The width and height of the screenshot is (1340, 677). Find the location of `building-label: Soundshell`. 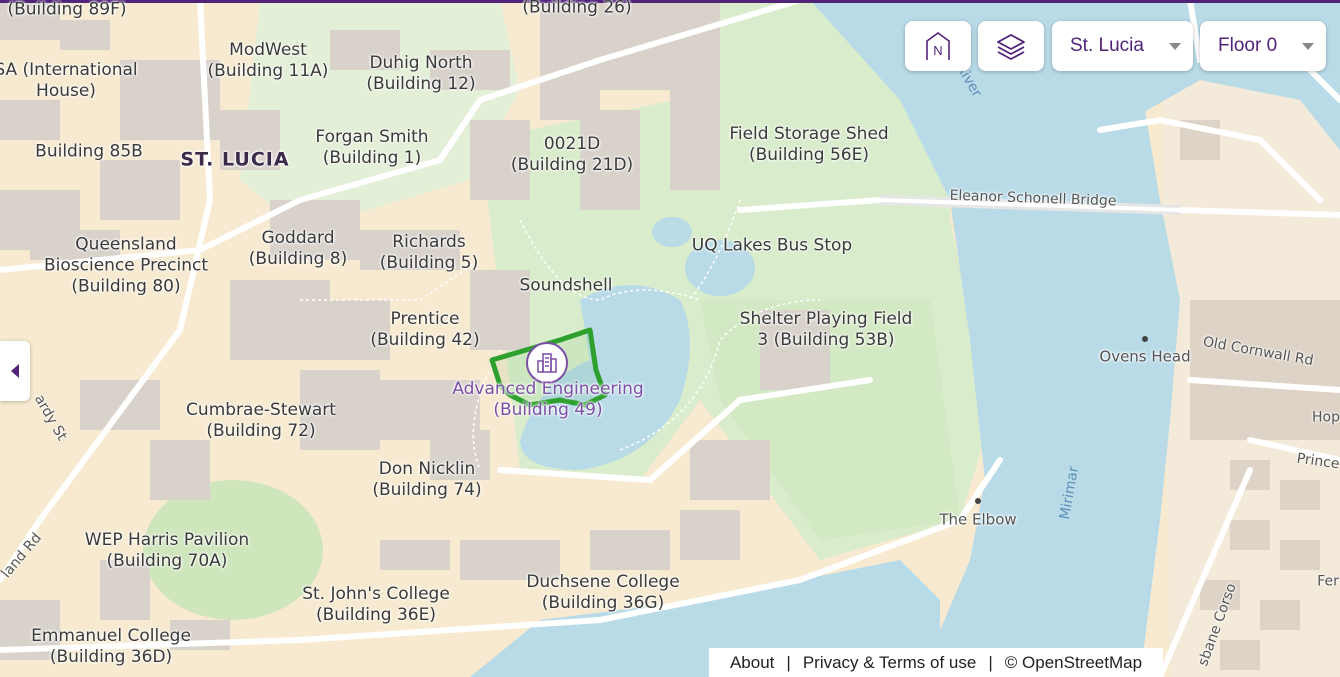

building-label: Soundshell is located at coordinates (565, 286).